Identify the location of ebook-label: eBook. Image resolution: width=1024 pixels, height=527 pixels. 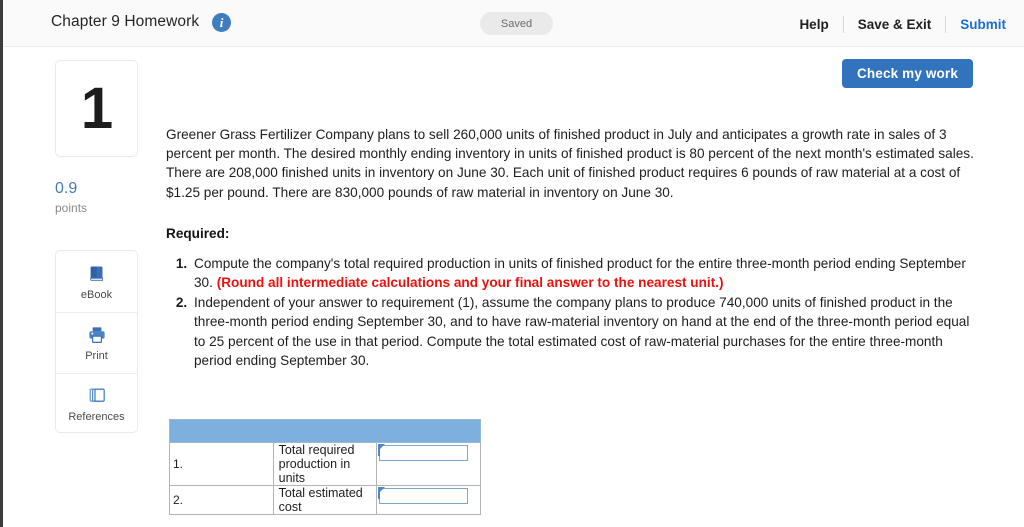
(96, 294).